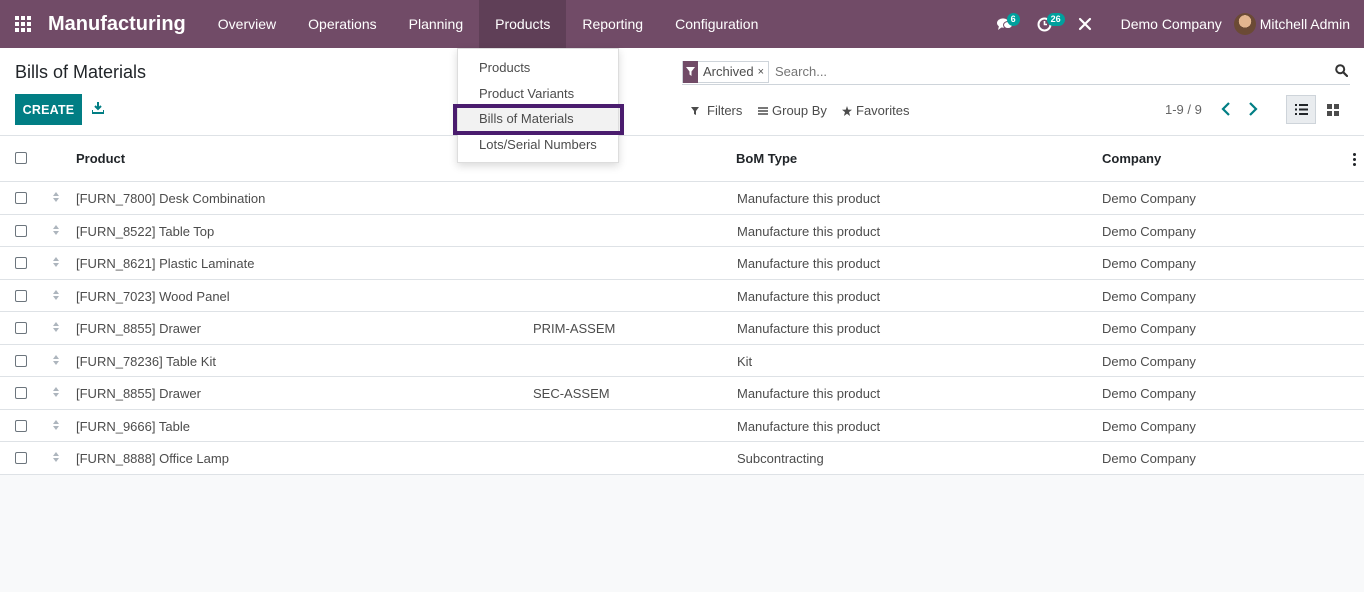 This screenshot has height=592, width=1364. What do you see at coordinates (799, 110) in the screenshot?
I see `groupby-label: Group By` at bounding box center [799, 110].